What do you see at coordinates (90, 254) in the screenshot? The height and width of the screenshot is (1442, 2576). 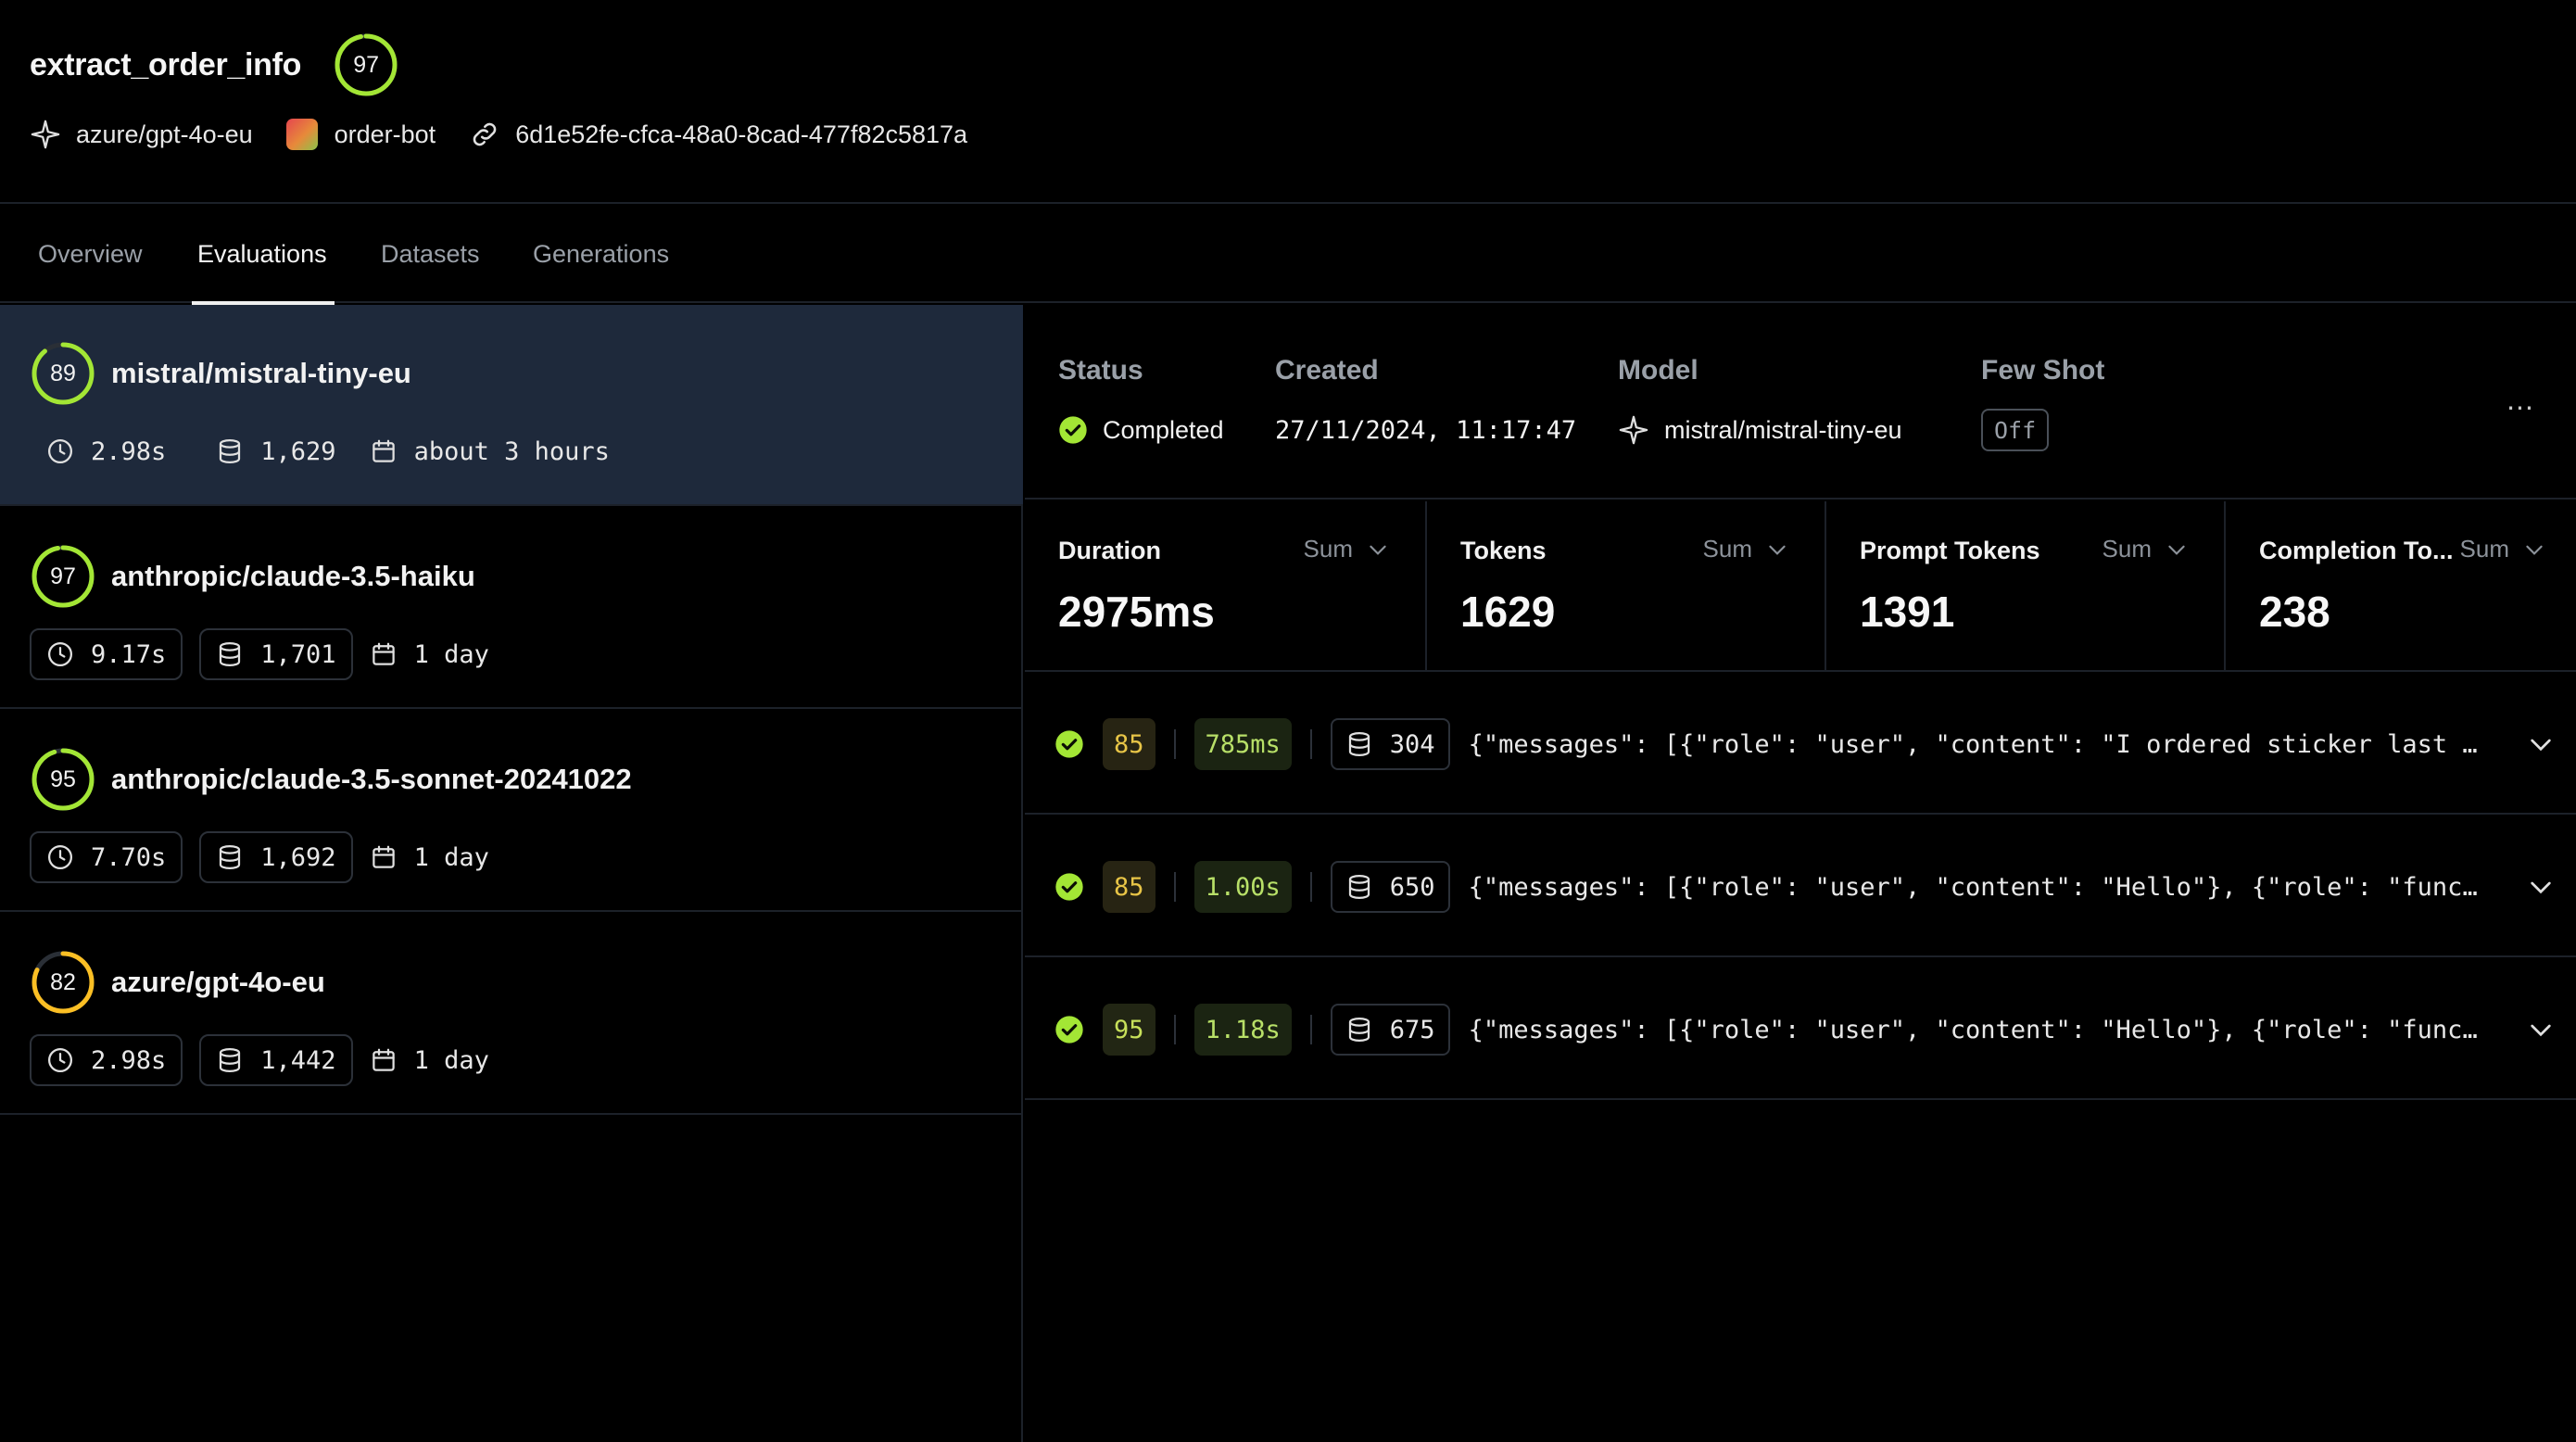 I see `tab-overview: Overview` at bounding box center [90, 254].